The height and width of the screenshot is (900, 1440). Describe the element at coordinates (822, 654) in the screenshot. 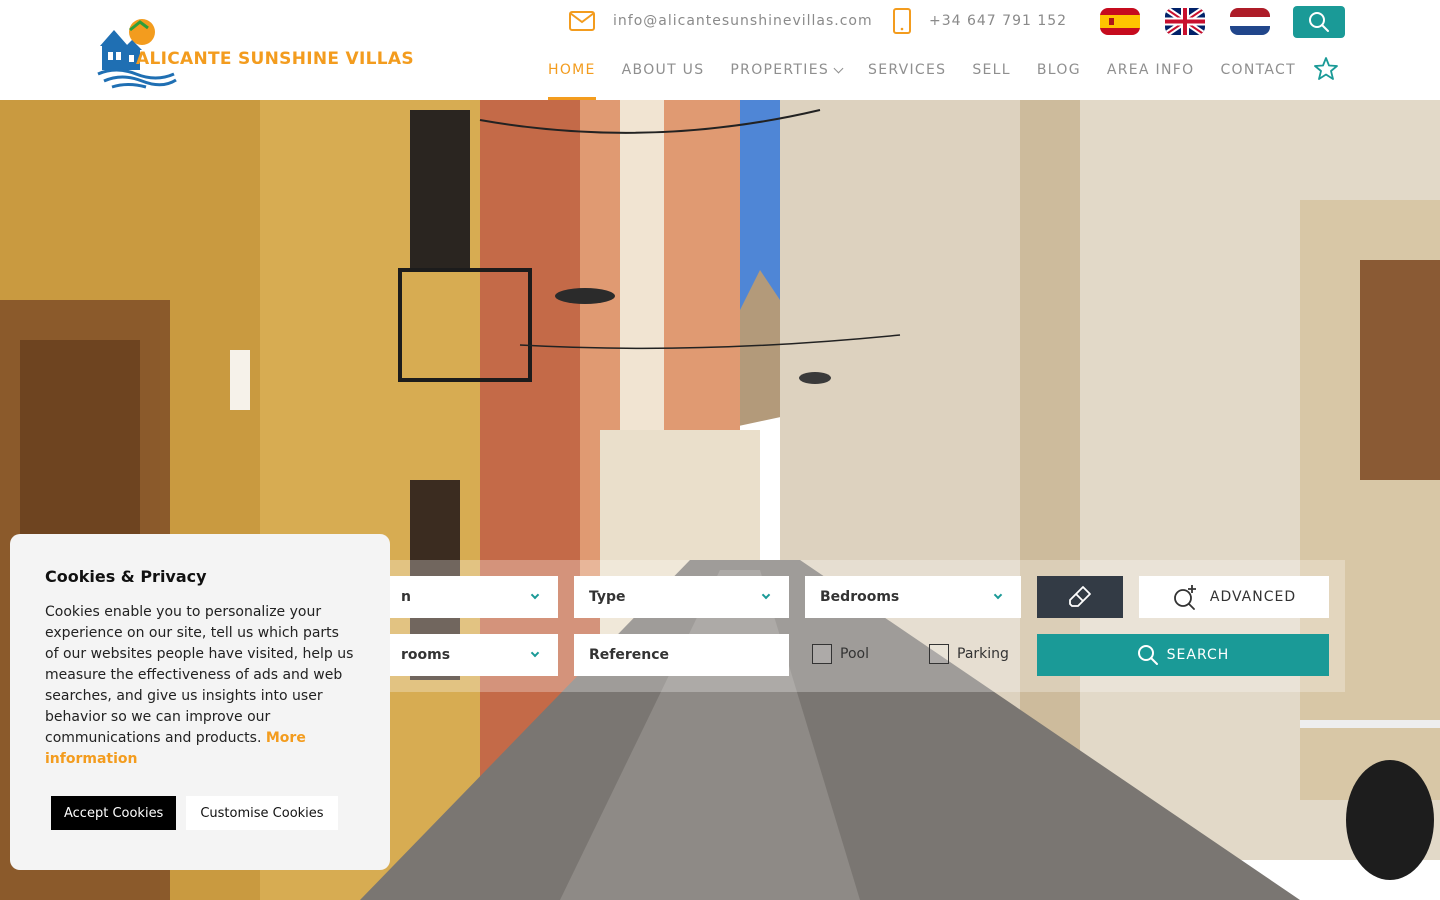

I see `pool-checkbox-box` at that location.